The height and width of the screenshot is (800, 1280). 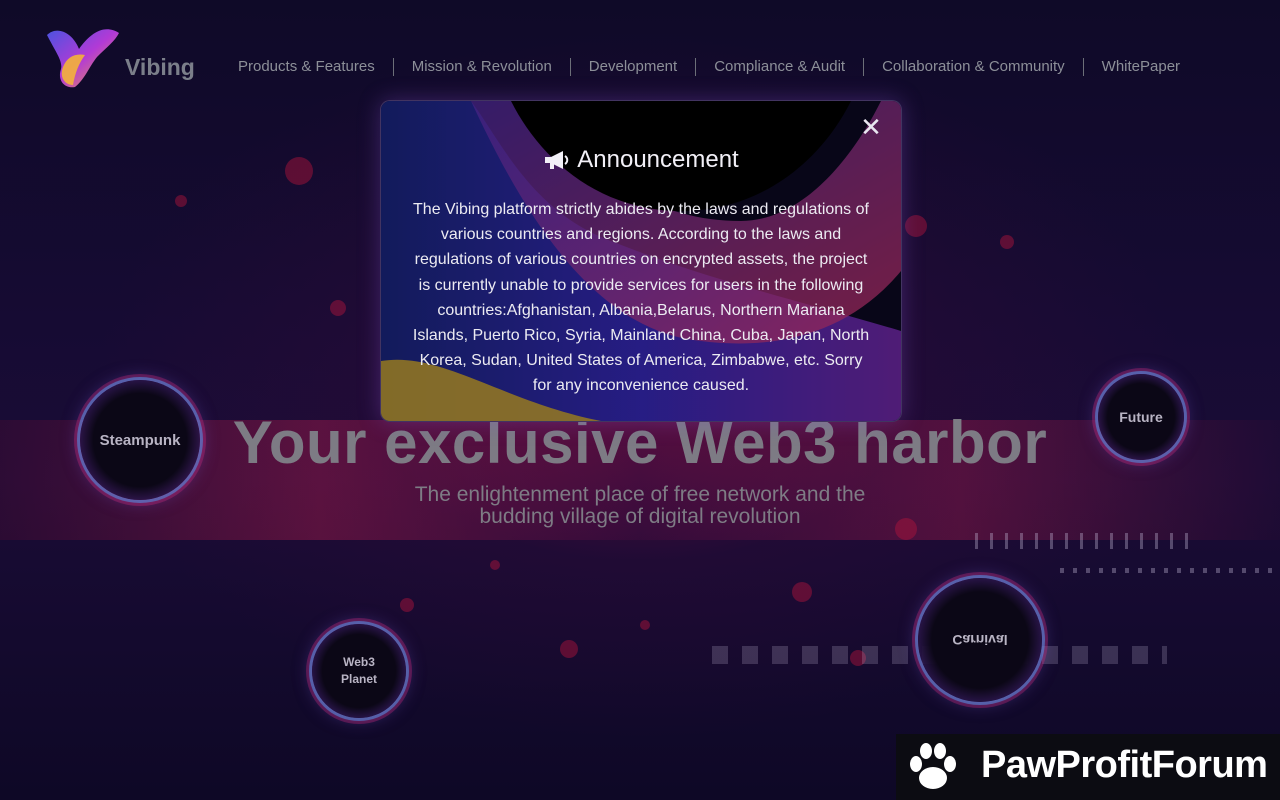 What do you see at coordinates (974, 67) in the screenshot?
I see `nav-collaboration-community: Collaboration & Community` at bounding box center [974, 67].